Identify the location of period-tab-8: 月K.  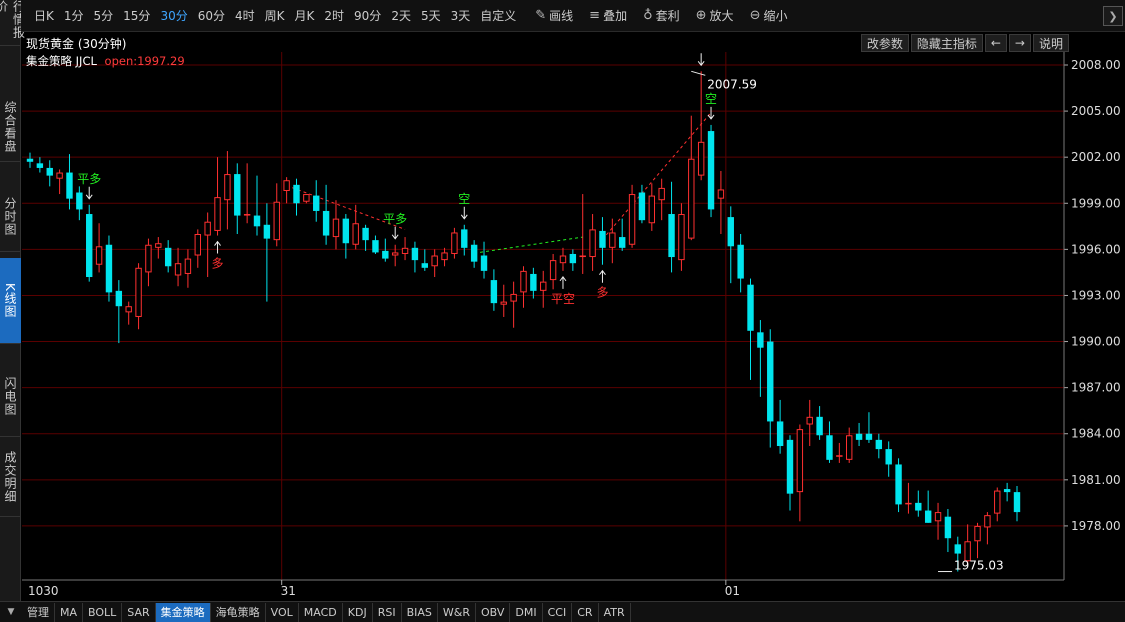
(305, 15).